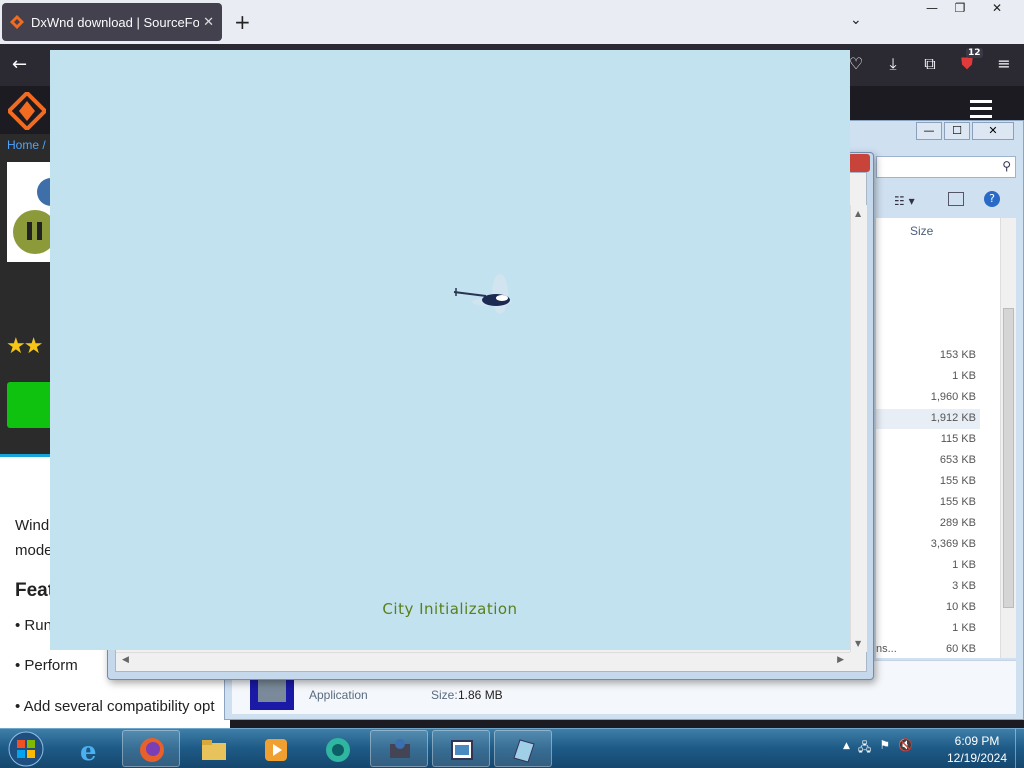  What do you see at coordinates (961, 607) in the screenshot?
I see `file-size: 10 KB` at bounding box center [961, 607].